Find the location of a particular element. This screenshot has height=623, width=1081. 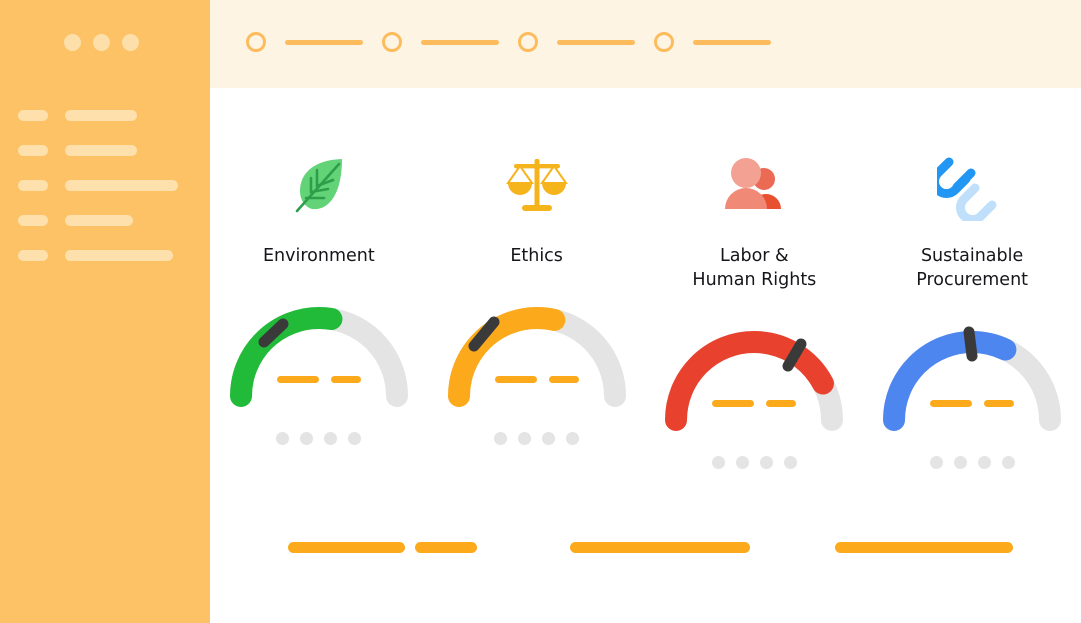

gauge-labor-human-rights is located at coordinates (754, 378).